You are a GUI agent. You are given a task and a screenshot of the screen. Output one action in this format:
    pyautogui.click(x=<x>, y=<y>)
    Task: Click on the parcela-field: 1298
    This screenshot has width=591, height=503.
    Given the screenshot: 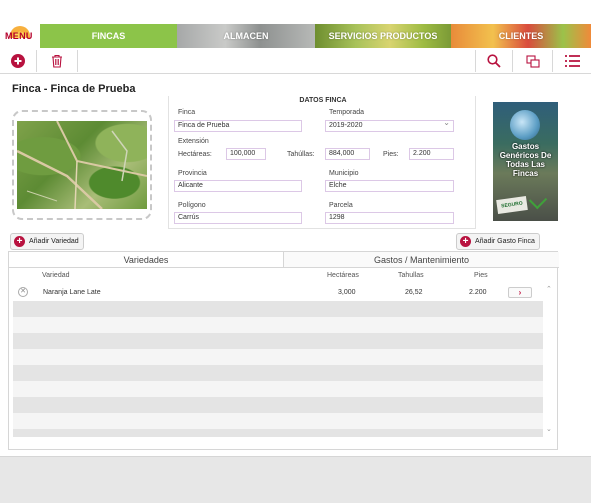 What is the action you would take?
    pyautogui.click(x=389, y=218)
    